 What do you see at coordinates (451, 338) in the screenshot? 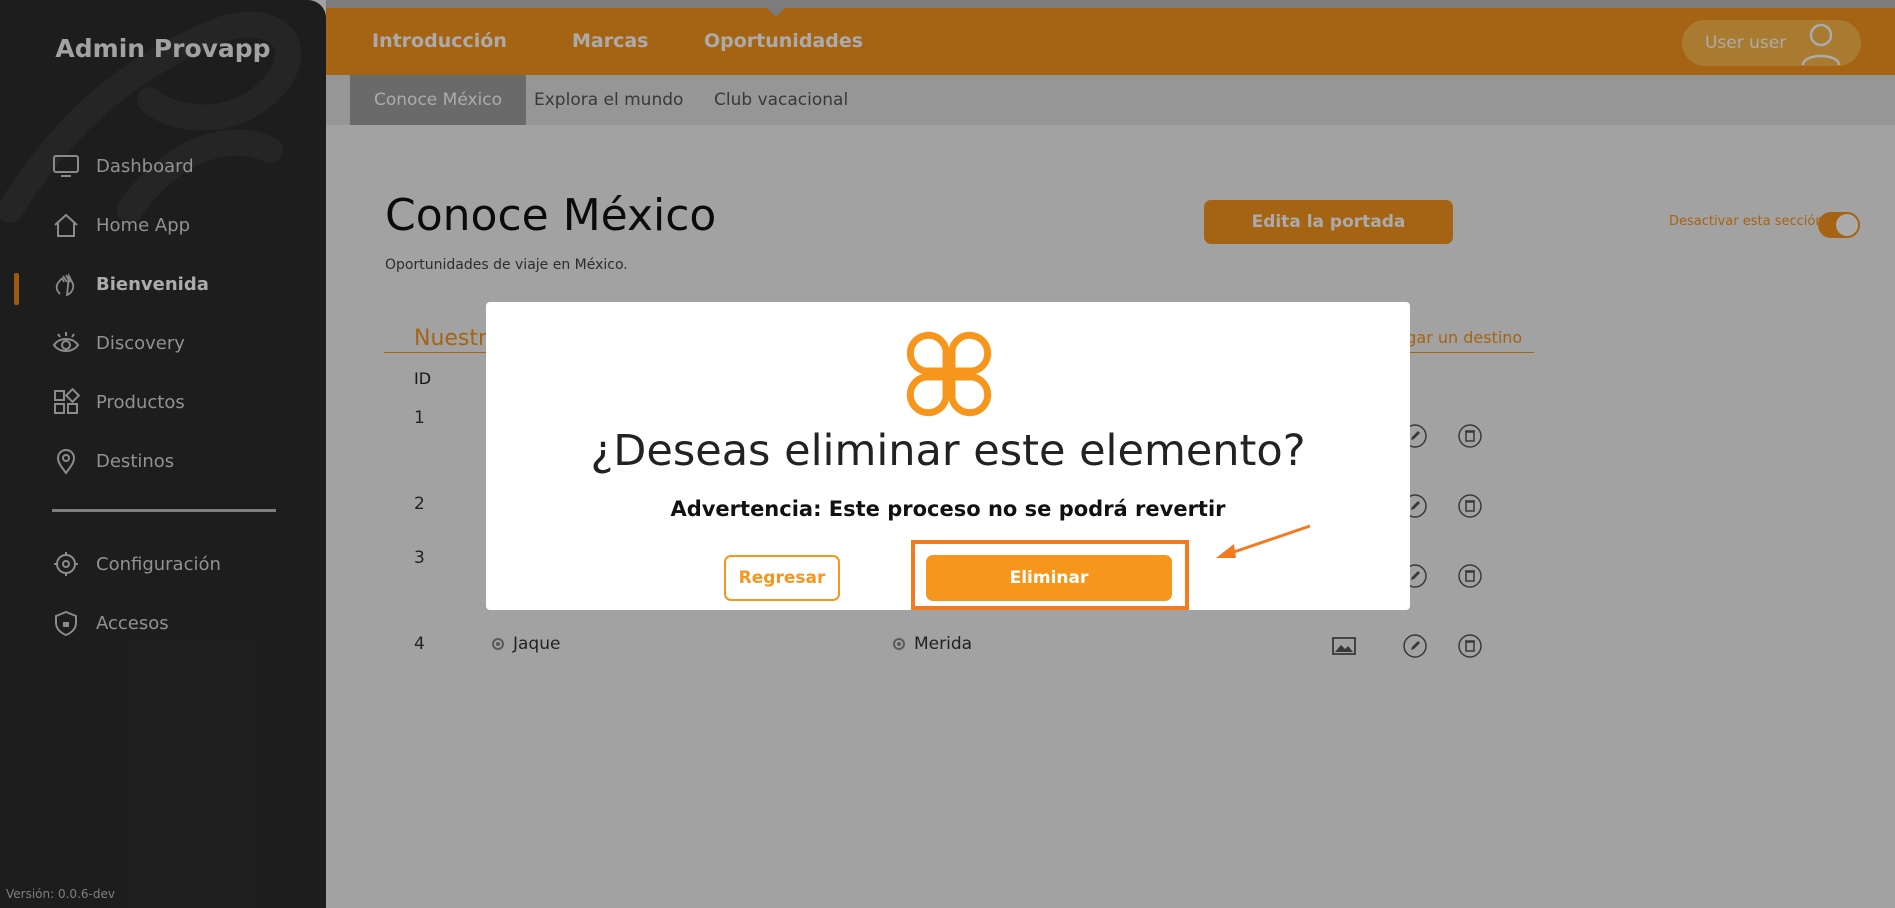
I see `section-title: Nuestr` at bounding box center [451, 338].